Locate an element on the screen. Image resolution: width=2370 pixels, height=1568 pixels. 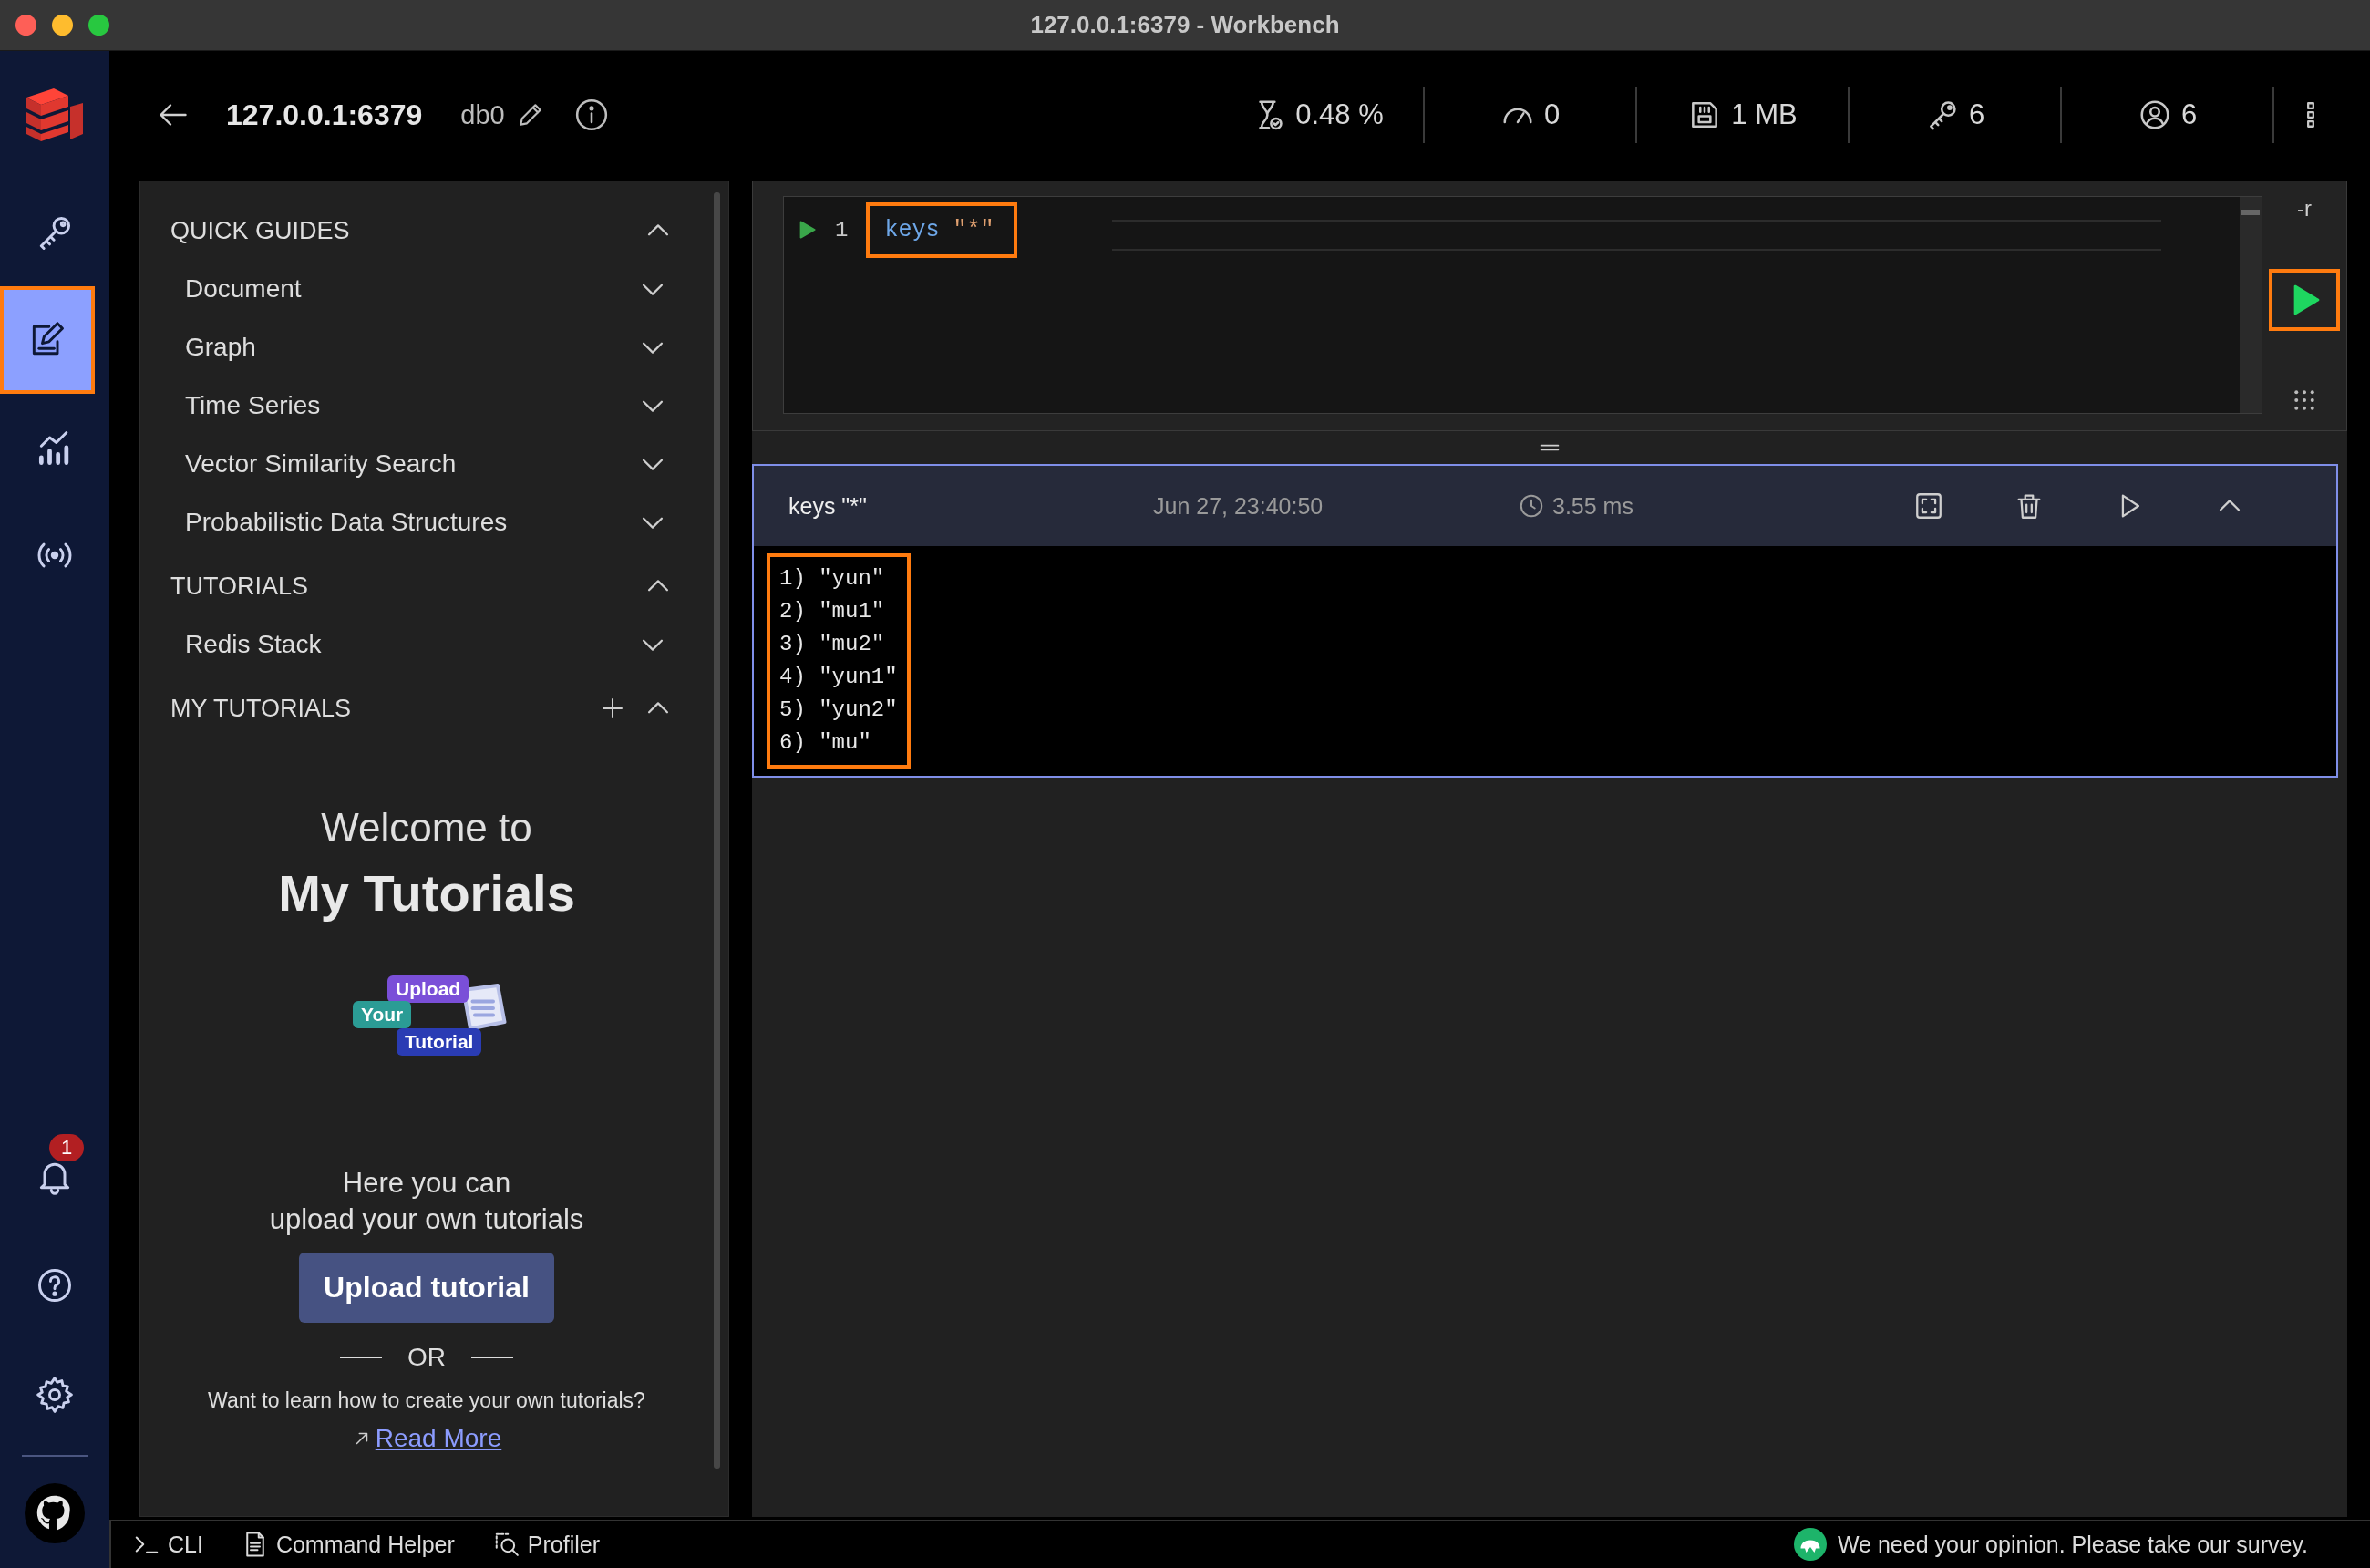
section-title: TUTORIALS is located at coordinates (240, 586).